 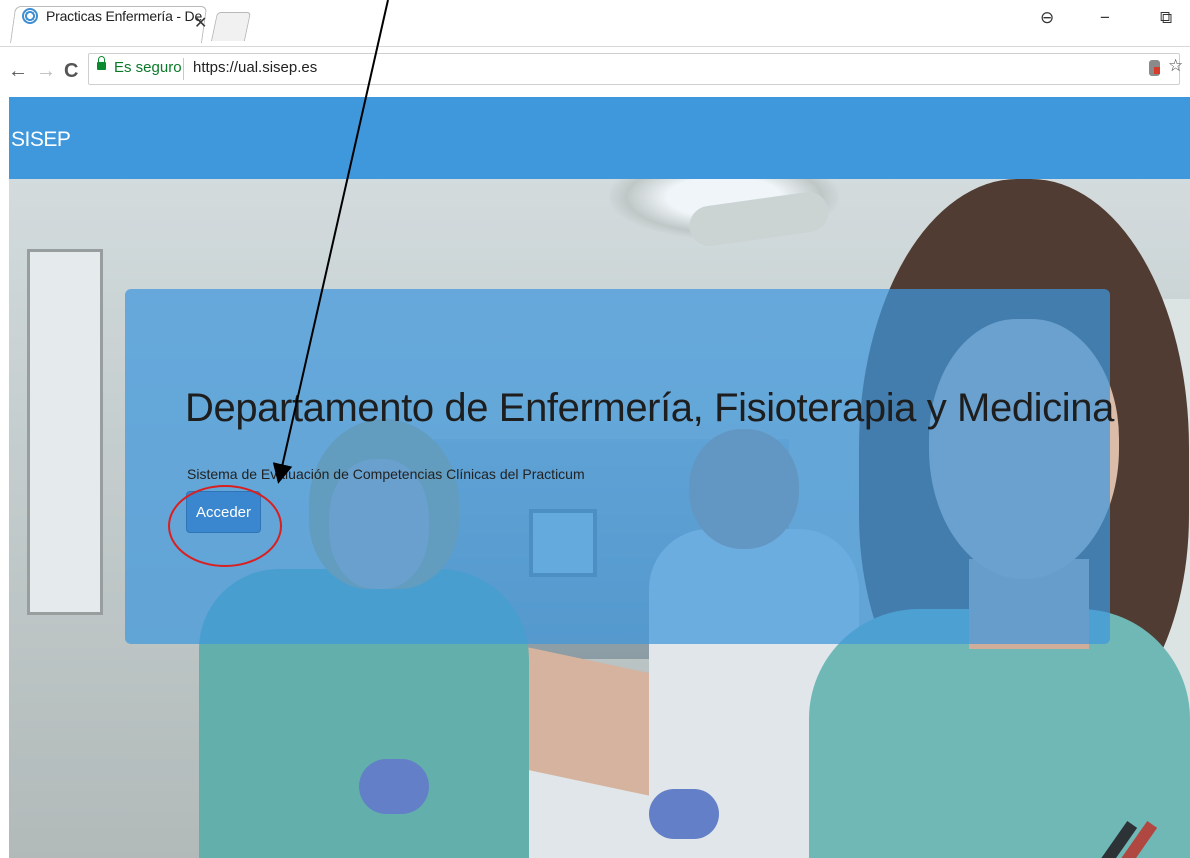 What do you see at coordinates (223, 512) in the screenshot?
I see `acceder-button: Acceder` at bounding box center [223, 512].